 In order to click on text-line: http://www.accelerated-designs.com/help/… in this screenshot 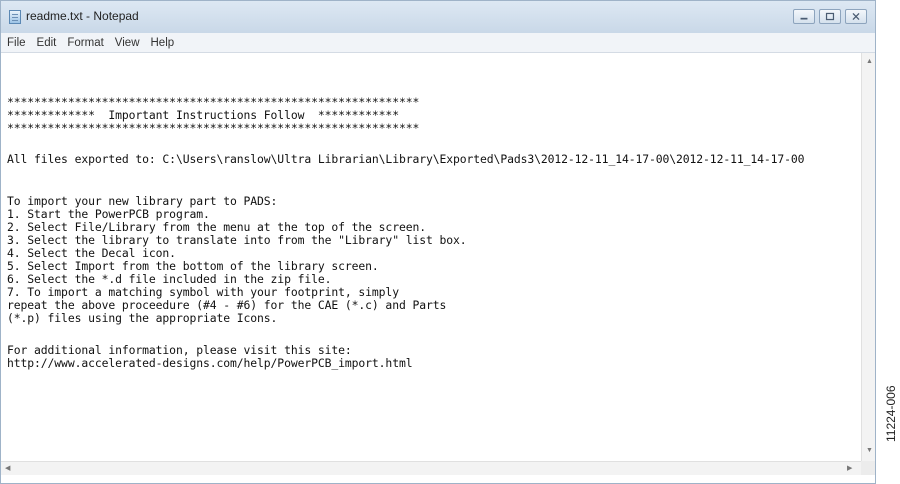, I will do `click(210, 363)`.